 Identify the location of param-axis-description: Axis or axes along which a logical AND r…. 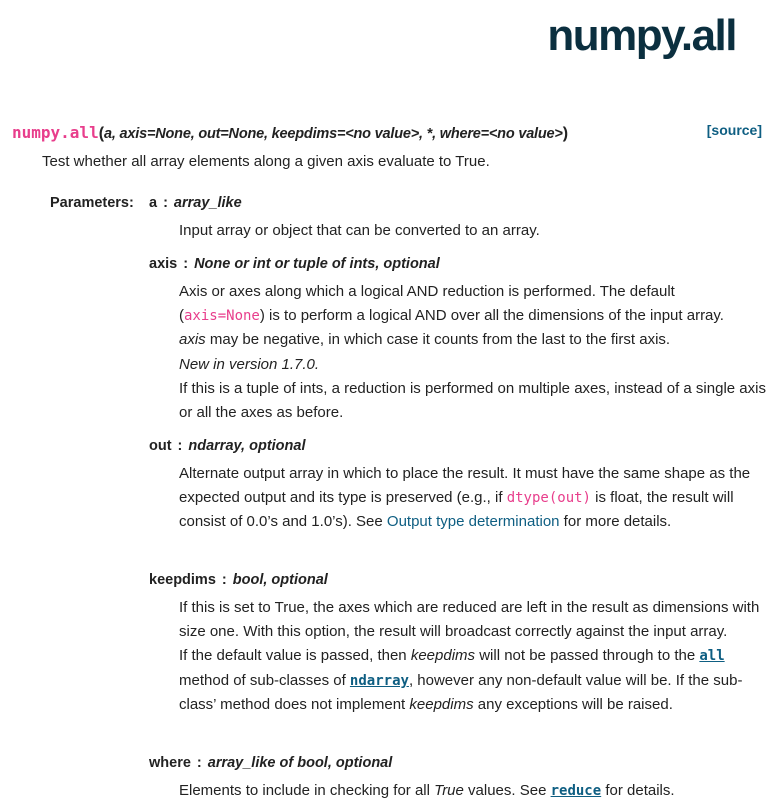
(474, 352).